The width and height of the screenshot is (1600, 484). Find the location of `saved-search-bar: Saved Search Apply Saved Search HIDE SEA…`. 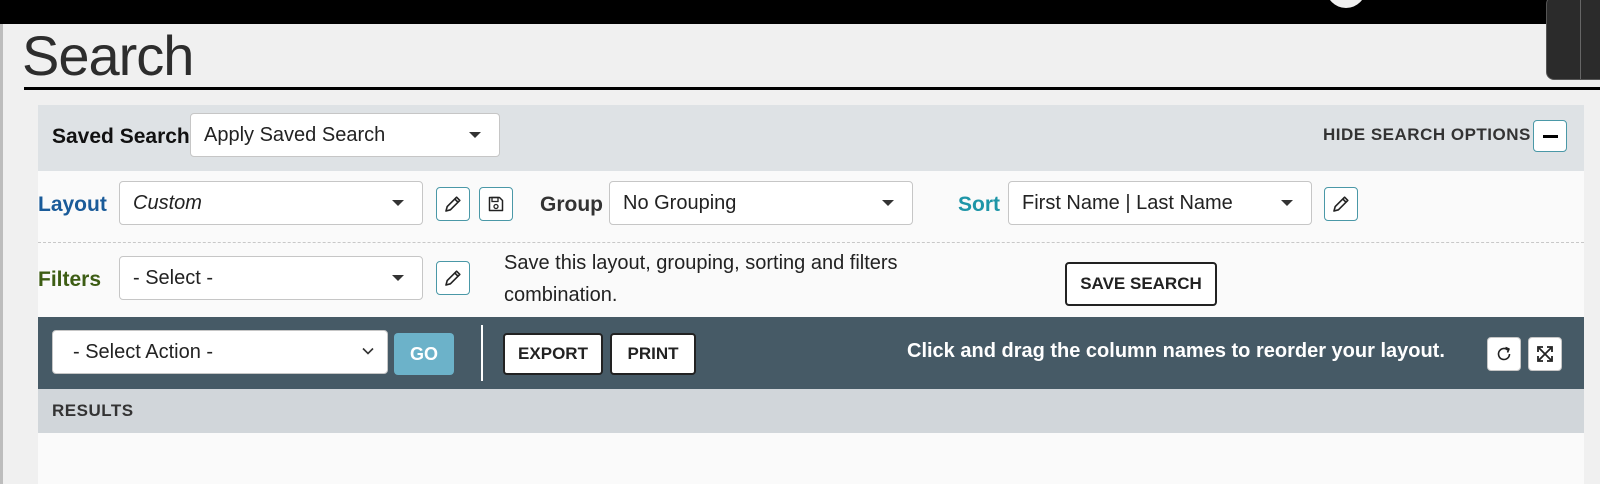

saved-search-bar: Saved Search Apply Saved Search HIDE SEA… is located at coordinates (811, 138).